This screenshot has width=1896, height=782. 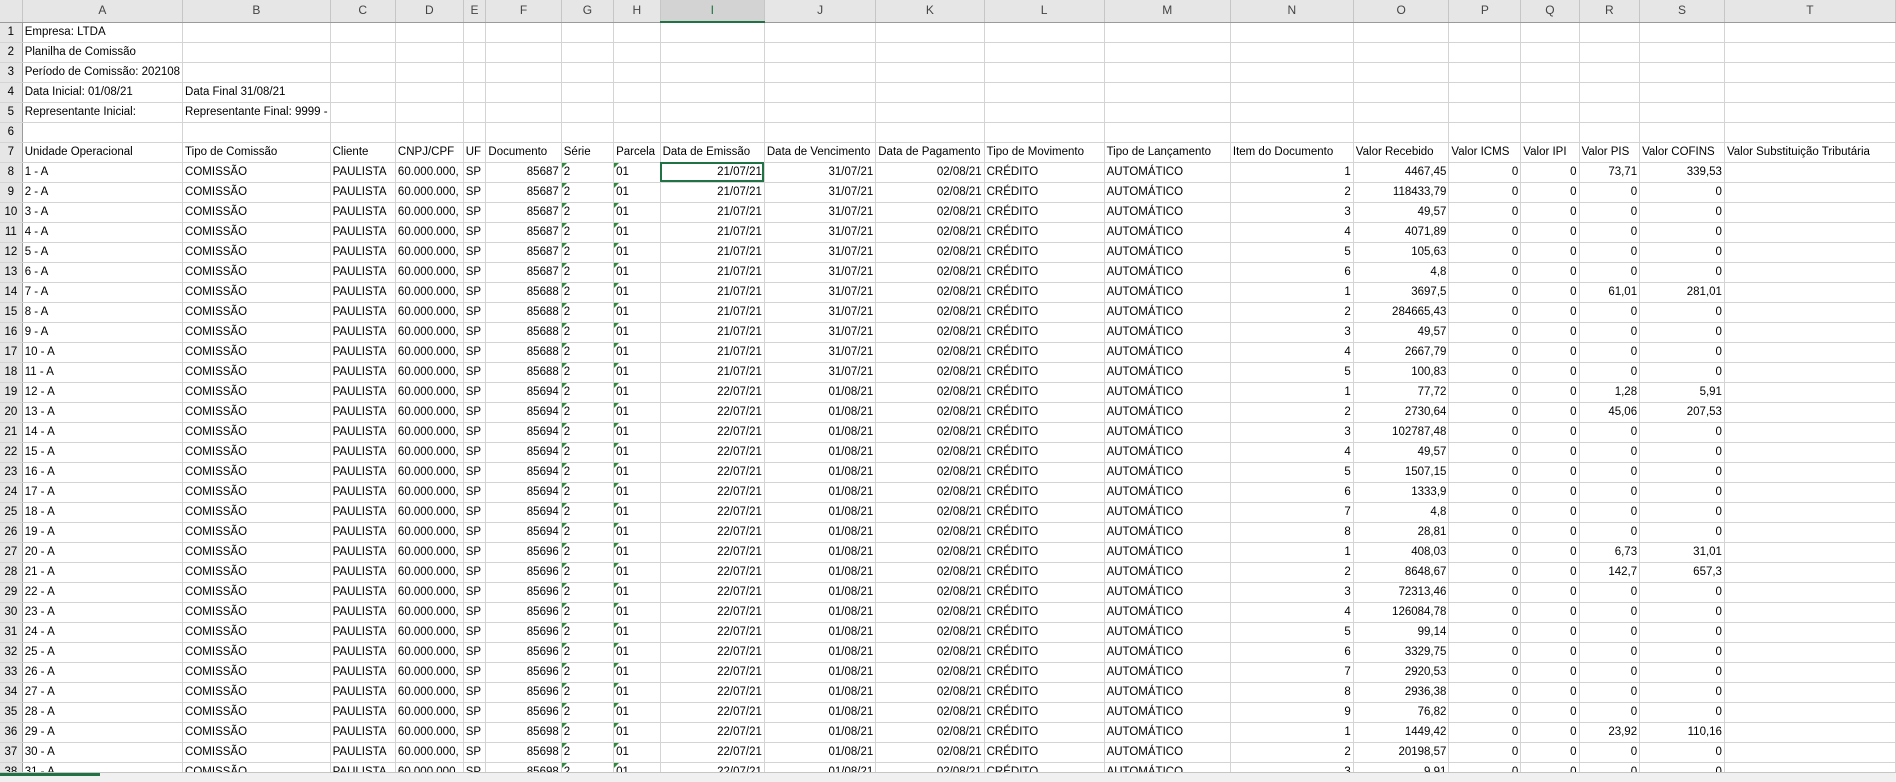 What do you see at coordinates (712, 172) in the screenshot?
I see `cell-data-emissao: 21/07/21` at bounding box center [712, 172].